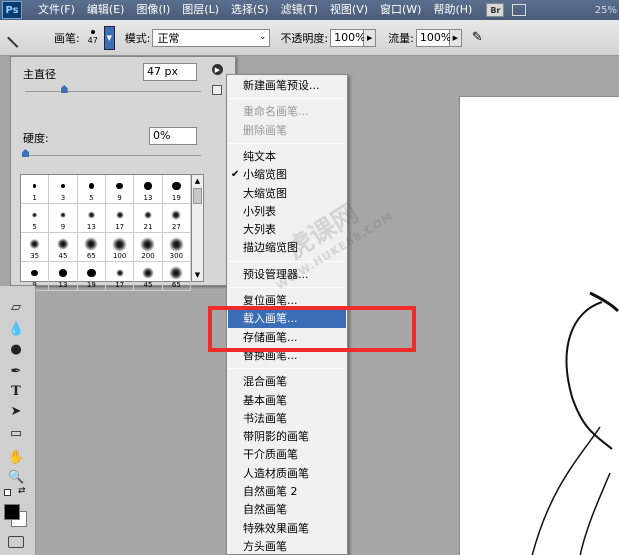  Describe the element at coordinates (401, 38) in the screenshot. I see `flow-label: 流量:` at that location.